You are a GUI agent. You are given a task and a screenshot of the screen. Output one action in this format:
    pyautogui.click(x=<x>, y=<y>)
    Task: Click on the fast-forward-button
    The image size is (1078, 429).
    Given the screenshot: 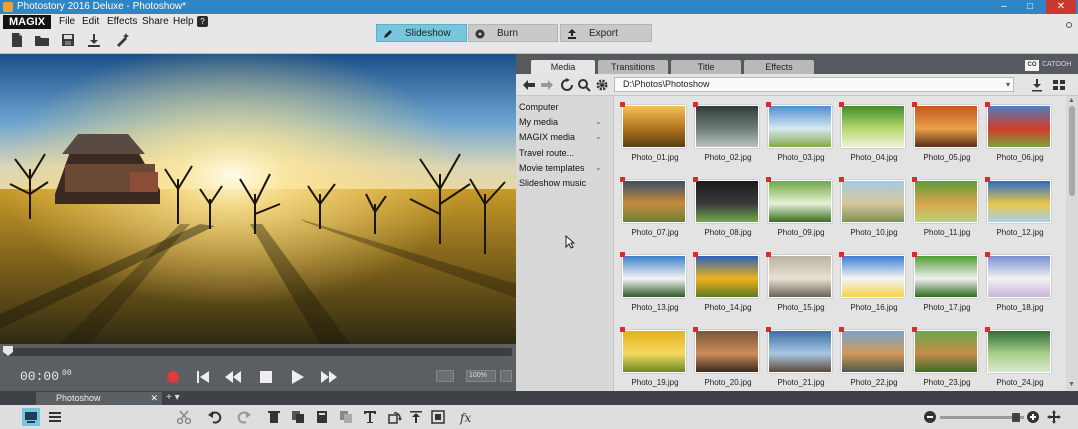 What is the action you would take?
    pyautogui.click(x=329, y=377)
    